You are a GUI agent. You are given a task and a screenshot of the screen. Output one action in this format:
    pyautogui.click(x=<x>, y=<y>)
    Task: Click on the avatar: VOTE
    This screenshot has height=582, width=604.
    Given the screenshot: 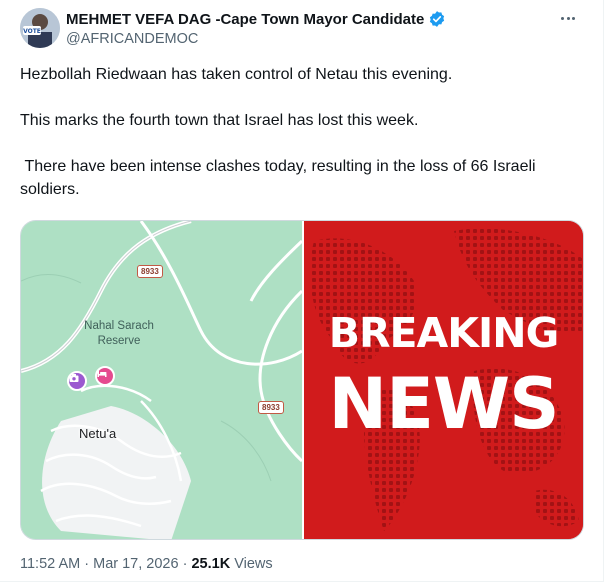 What is the action you would take?
    pyautogui.click(x=40, y=28)
    